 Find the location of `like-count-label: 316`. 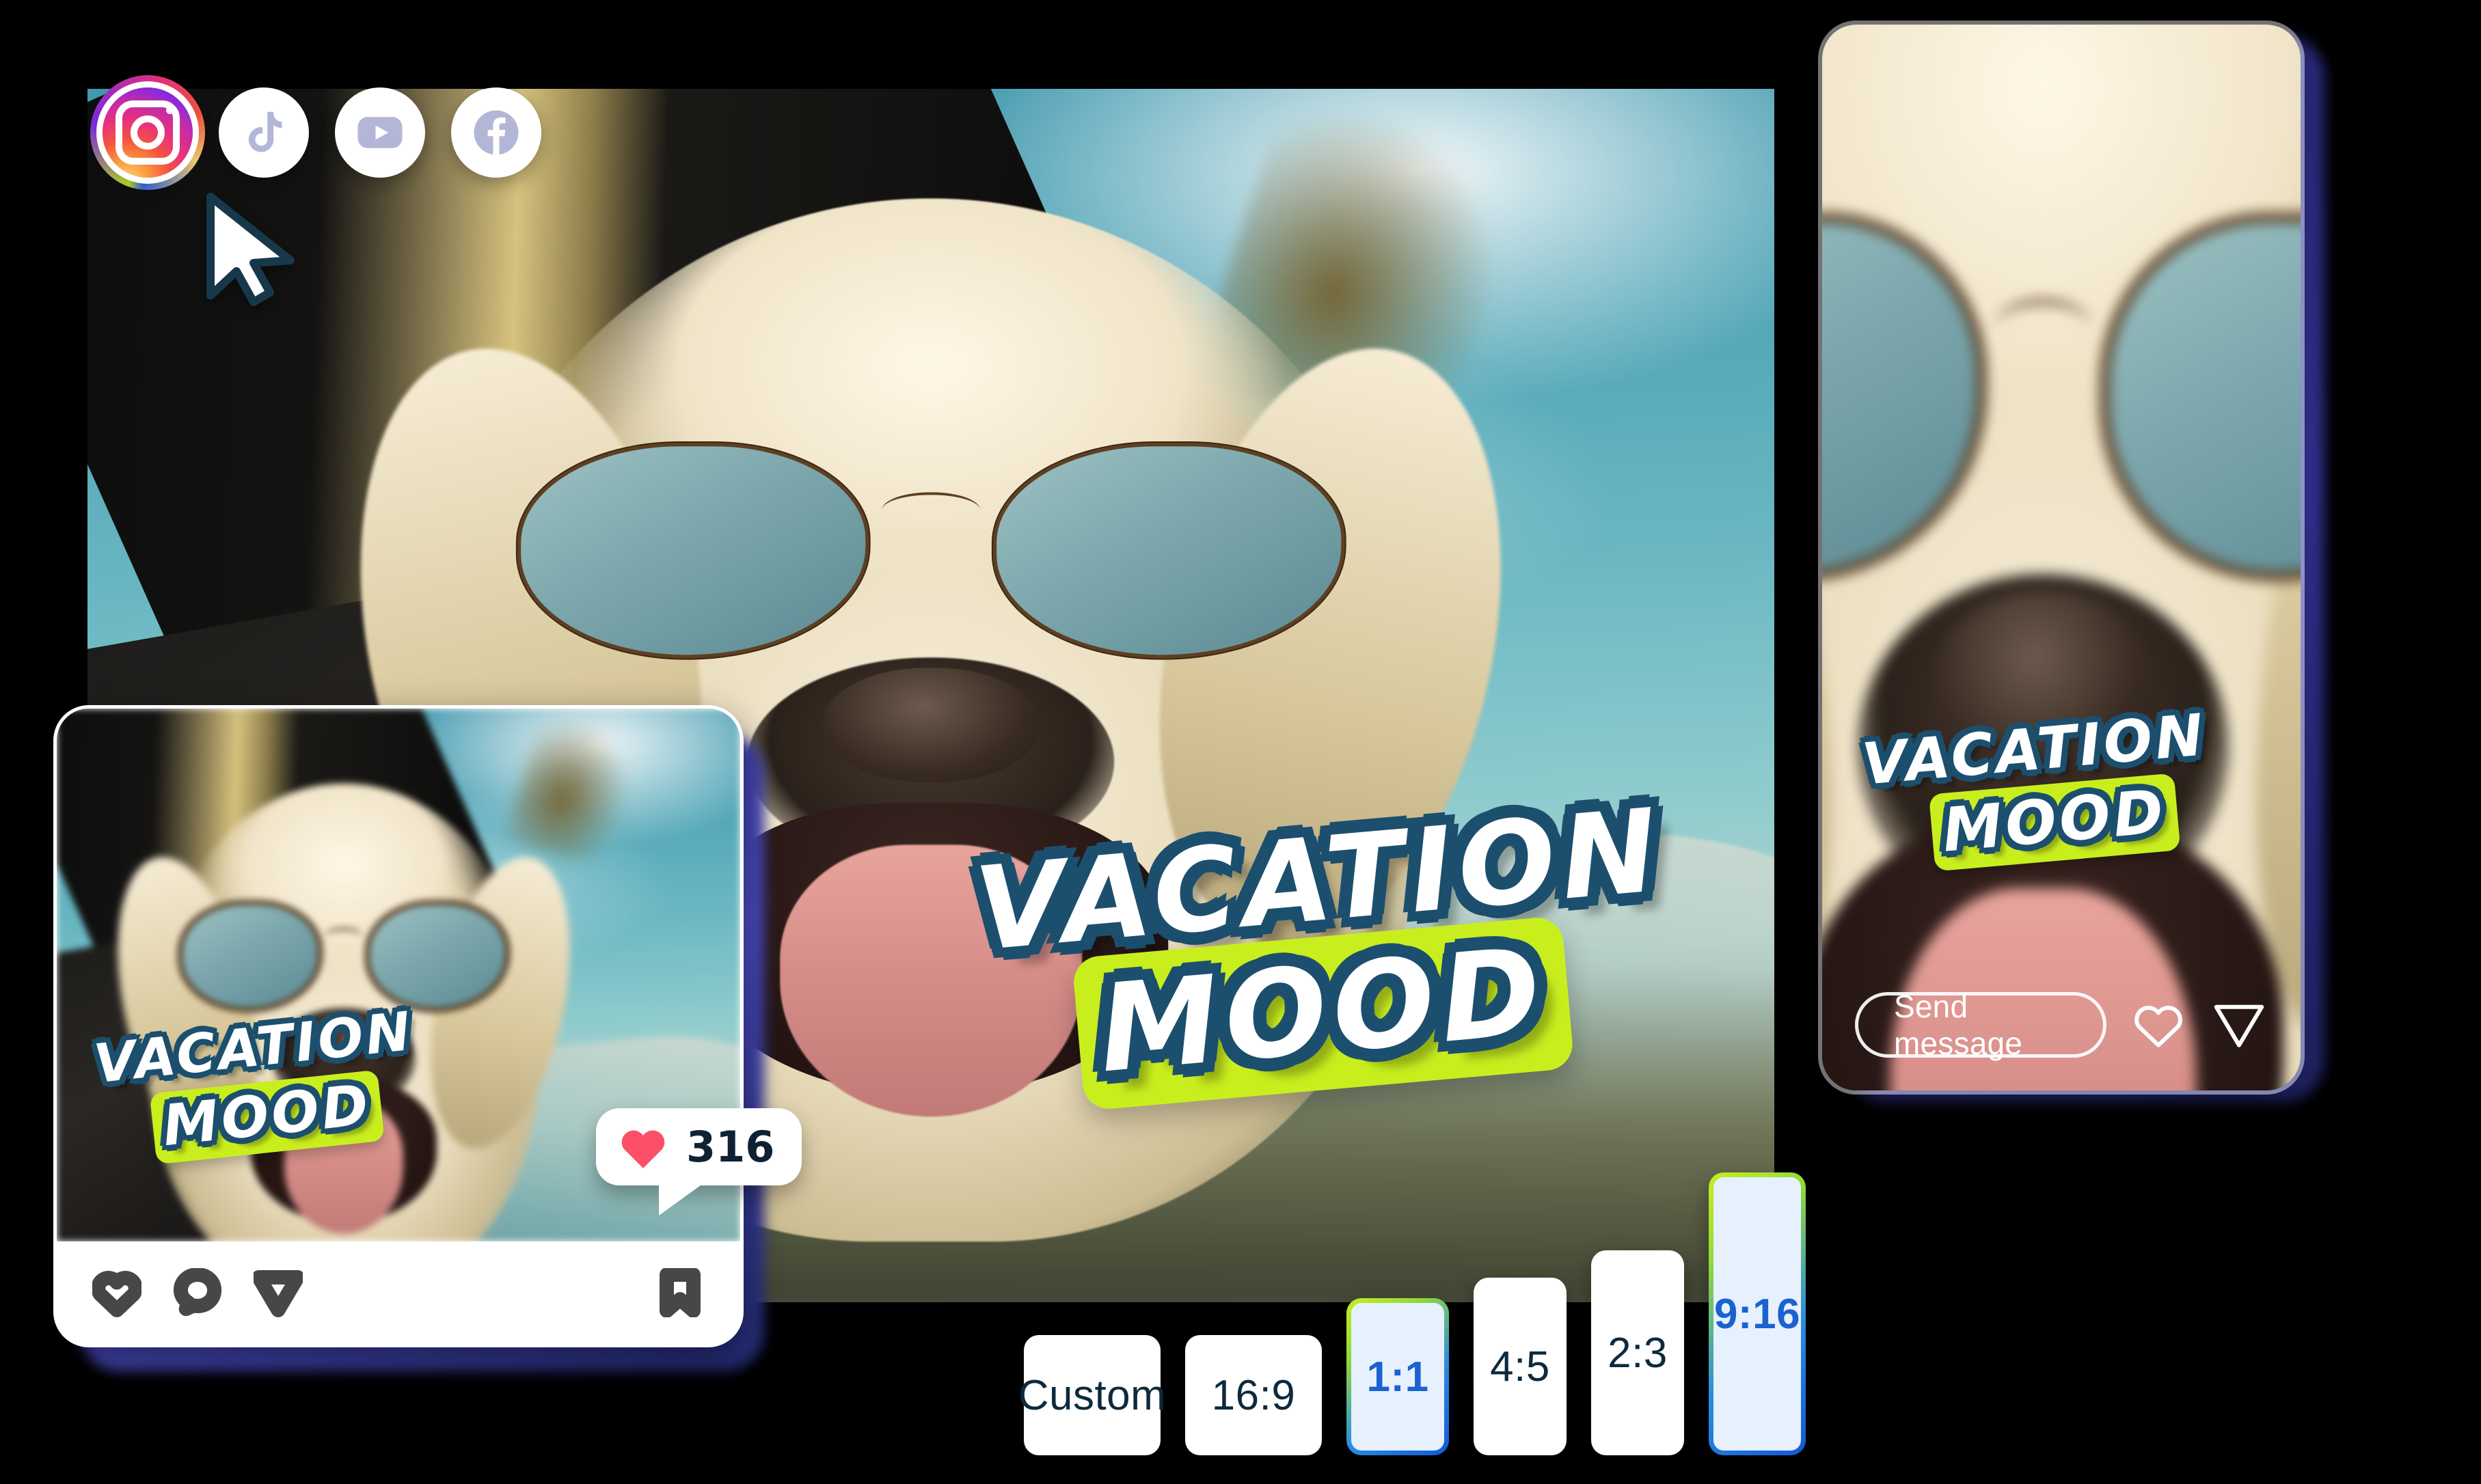

like-count-label: 316 is located at coordinates (730, 1147).